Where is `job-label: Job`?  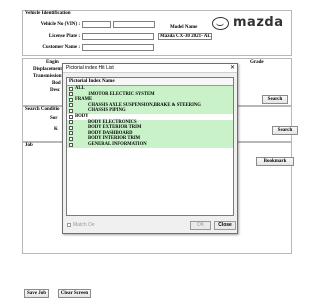 job-label: Job is located at coordinates (29, 145).